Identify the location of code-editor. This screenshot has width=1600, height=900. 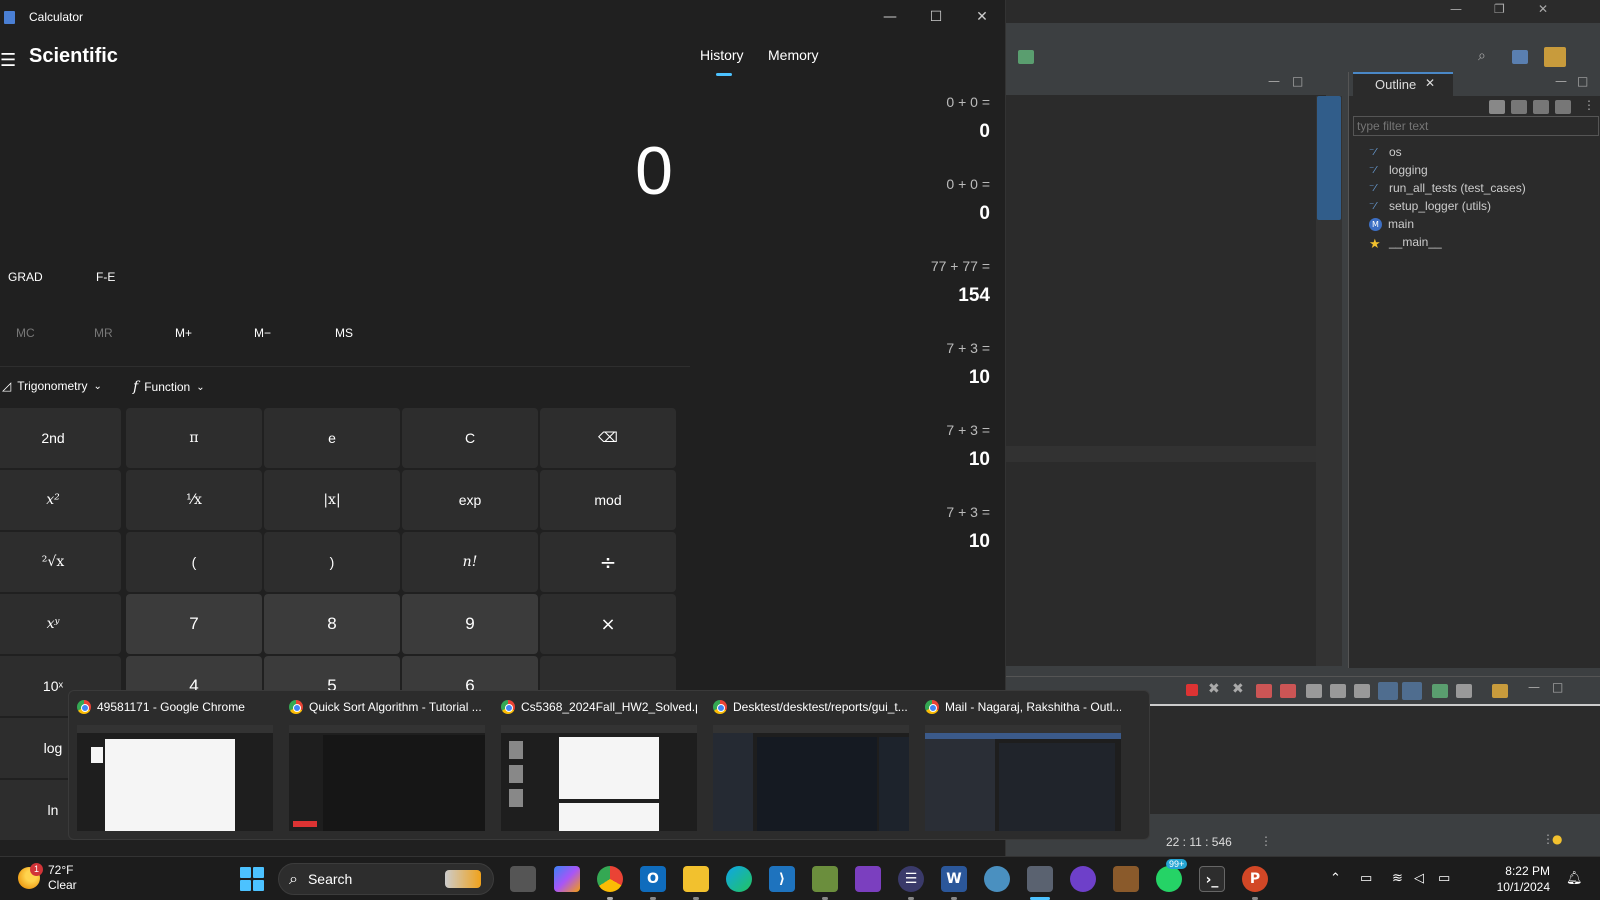
(1166, 381).